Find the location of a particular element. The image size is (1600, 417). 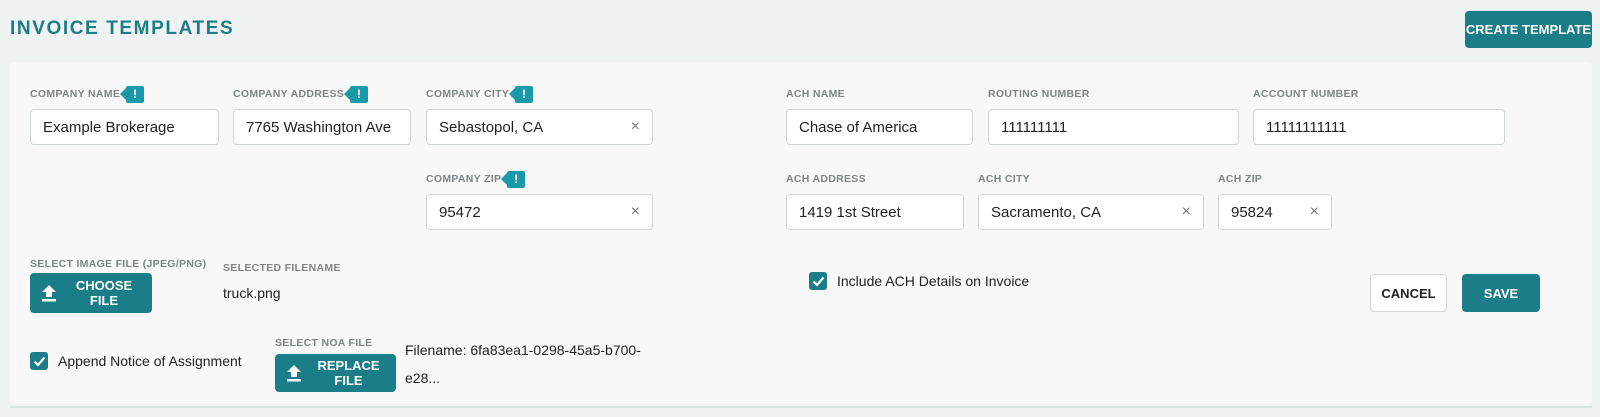

include-ach-label: Include ACH Details on Invoice is located at coordinates (933, 281).